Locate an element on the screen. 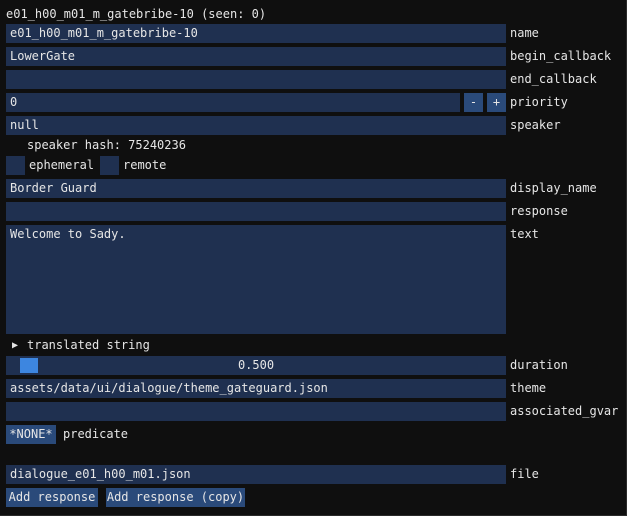 The height and width of the screenshot is (516, 627). translated-string-node: translated string is located at coordinates (88, 345).